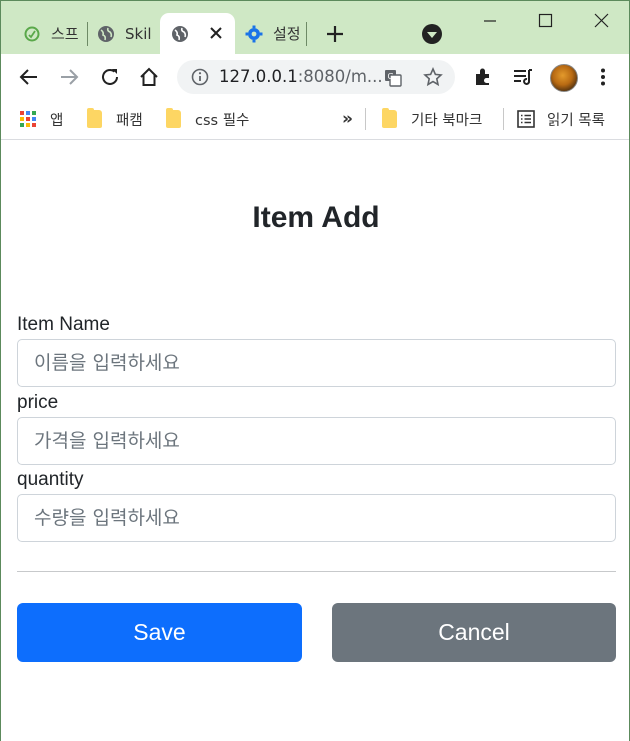 The width and height of the screenshot is (630, 741). I want to click on bookmark-star-icon, so click(433, 77).